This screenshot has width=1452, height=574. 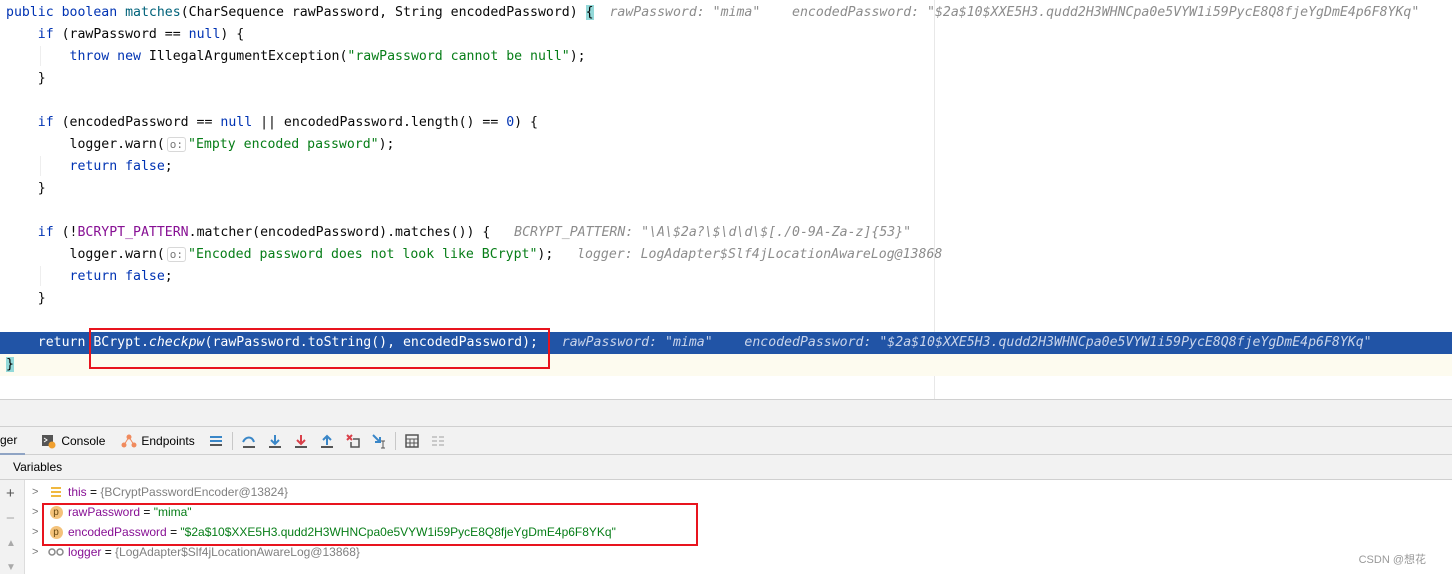 What do you see at coordinates (141, 122) in the screenshot?
I see `code-token: (encodedPassword ==` at bounding box center [141, 122].